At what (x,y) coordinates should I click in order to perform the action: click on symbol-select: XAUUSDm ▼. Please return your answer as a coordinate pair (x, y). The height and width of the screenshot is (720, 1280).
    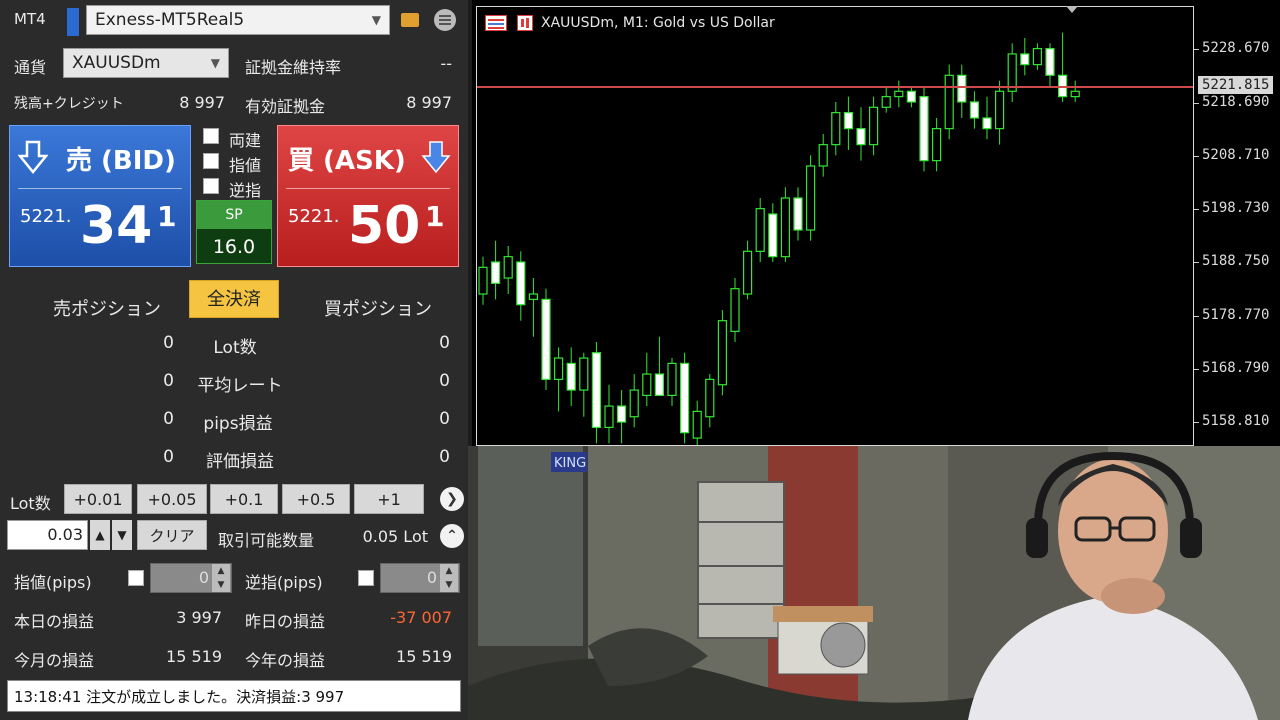
    Looking at the image, I should click on (146, 63).